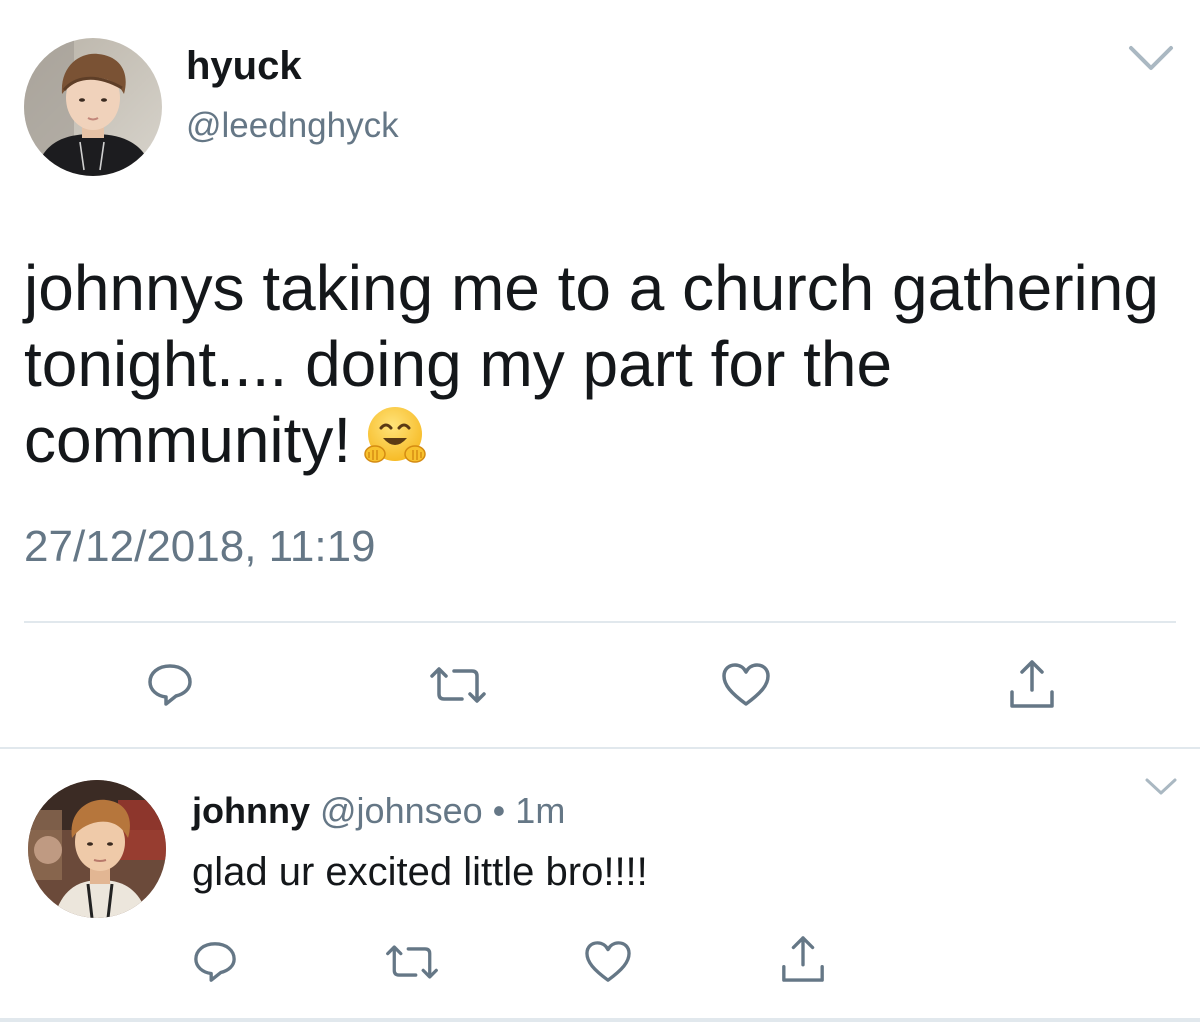 The image size is (1200, 1022). What do you see at coordinates (599, 440) in the screenshot?
I see `tweet-text-line: community!` at bounding box center [599, 440].